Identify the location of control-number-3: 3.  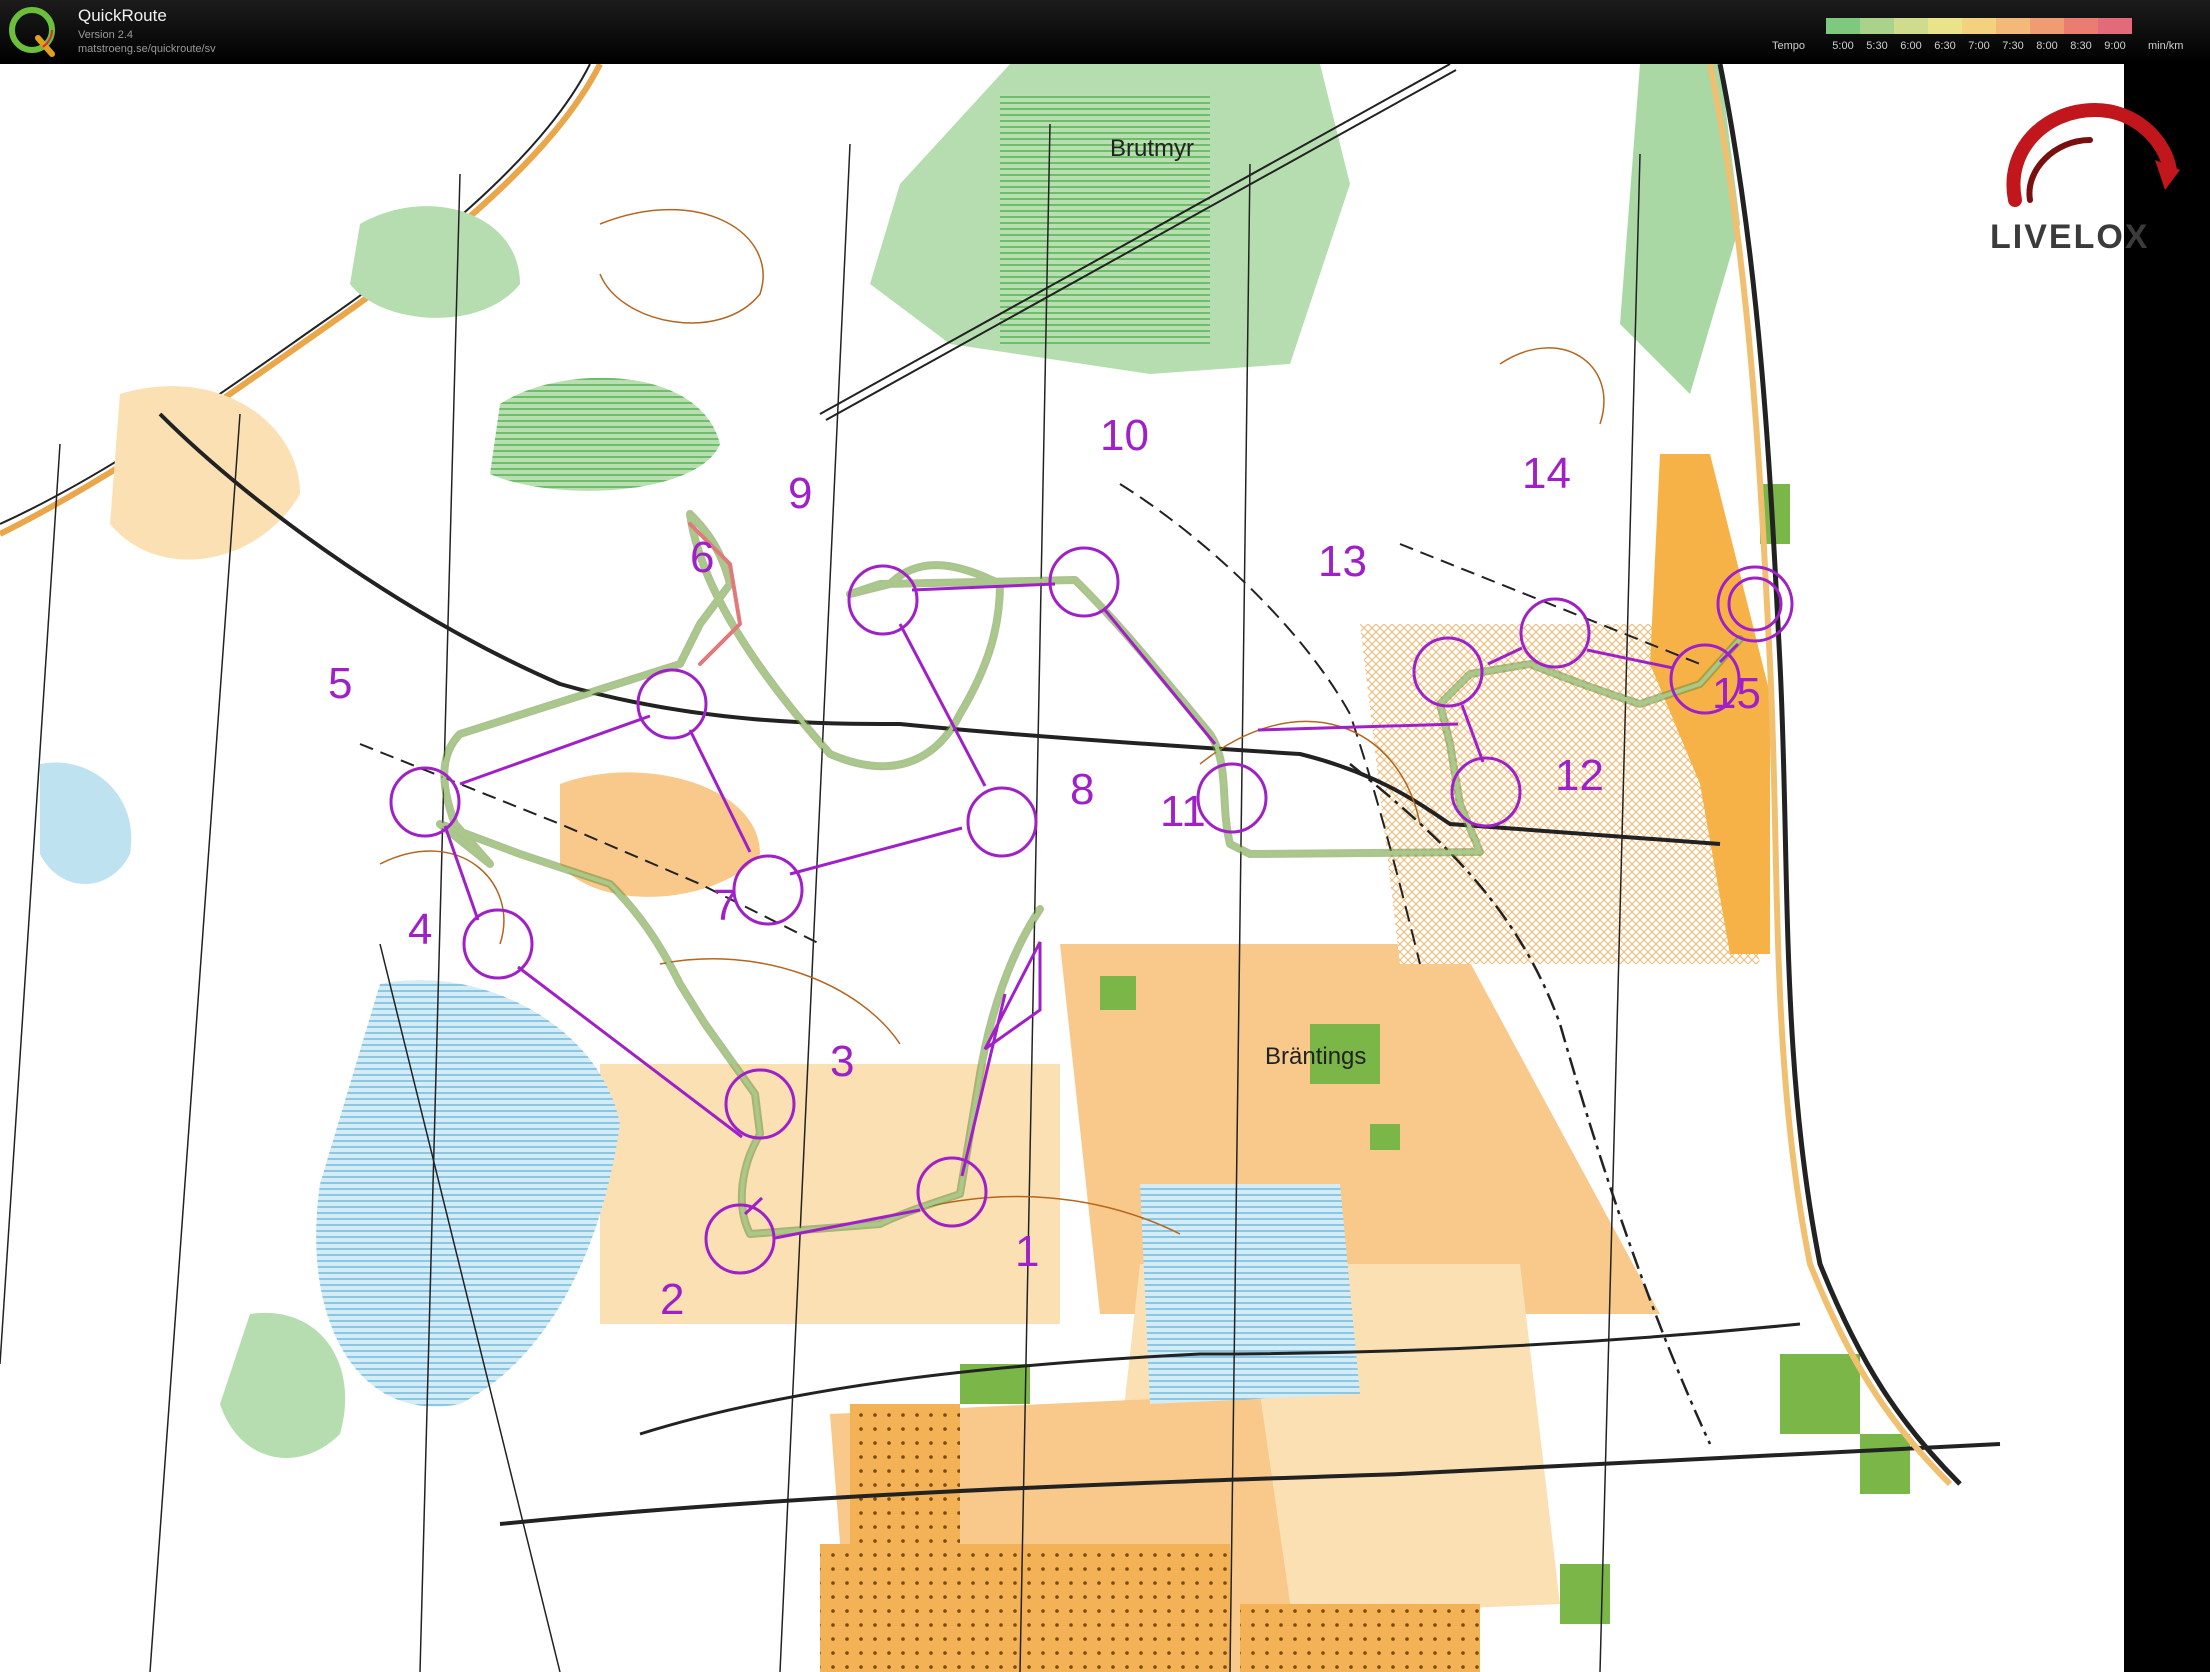
(842, 1061).